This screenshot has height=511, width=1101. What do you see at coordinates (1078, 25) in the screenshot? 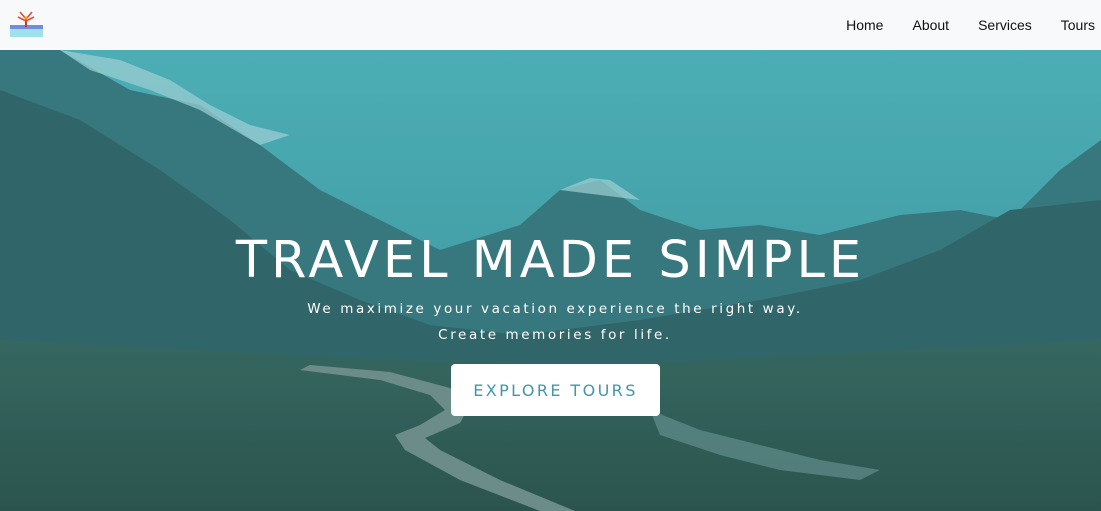
I see `nav-link-tours: Tours` at bounding box center [1078, 25].